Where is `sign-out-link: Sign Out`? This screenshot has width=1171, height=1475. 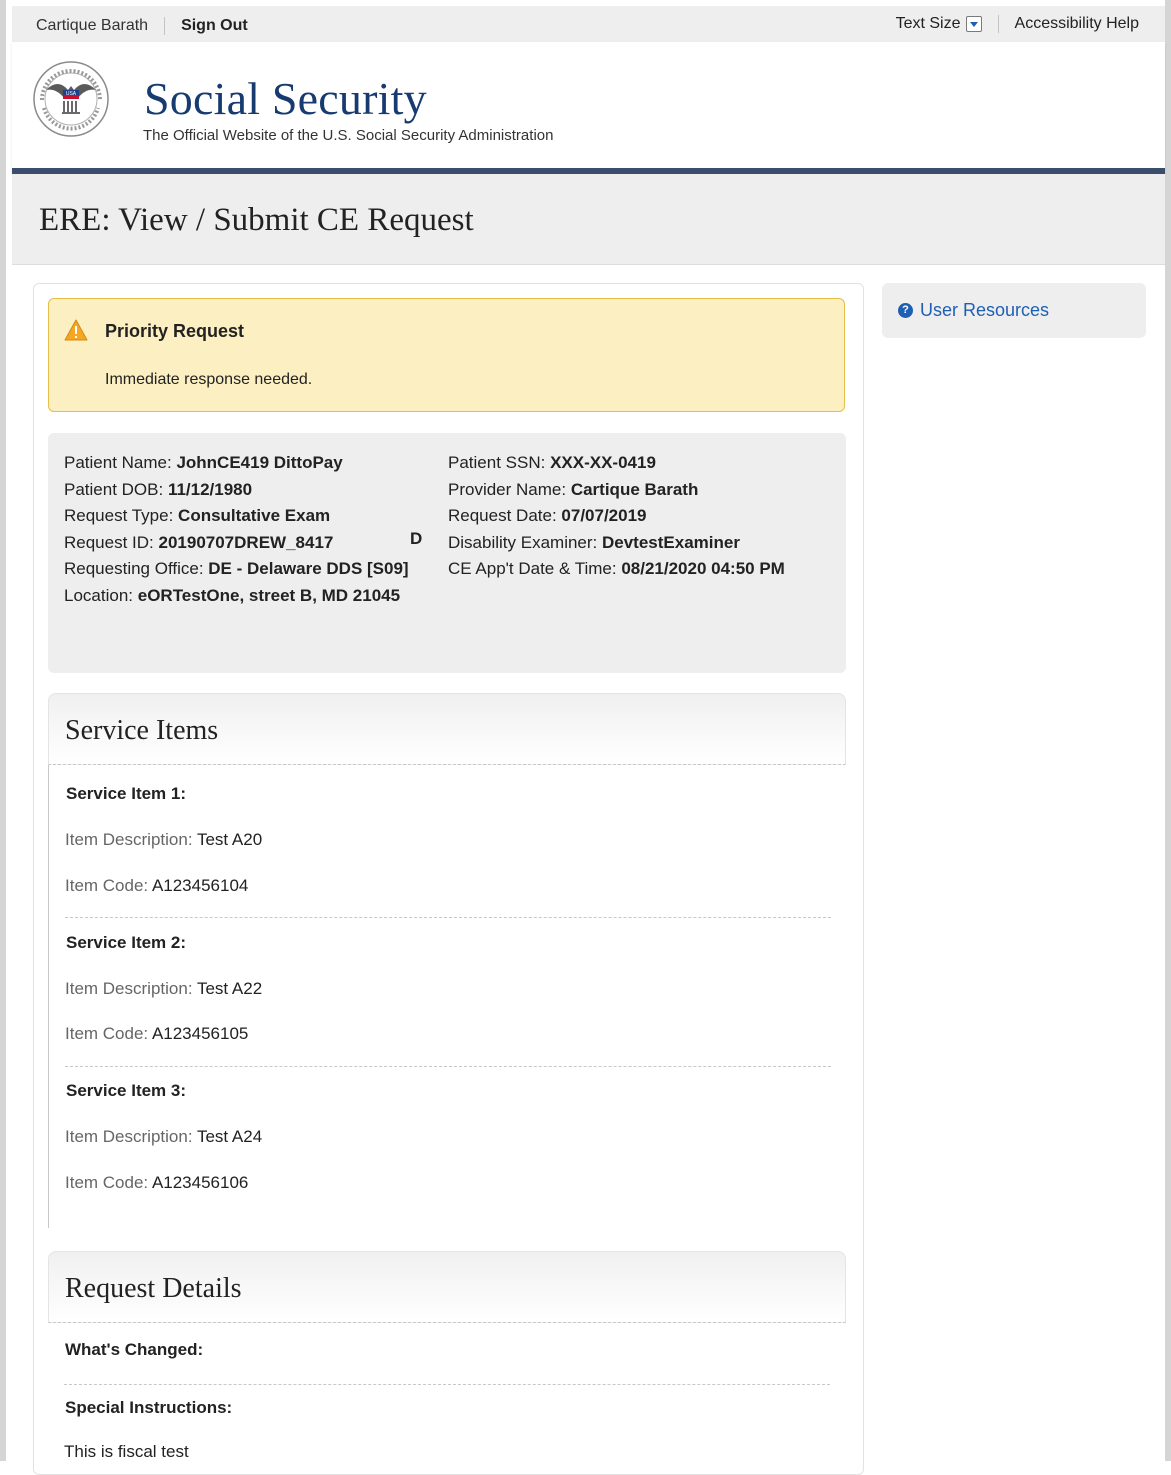 sign-out-link: Sign Out is located at coordinates (214, 26).